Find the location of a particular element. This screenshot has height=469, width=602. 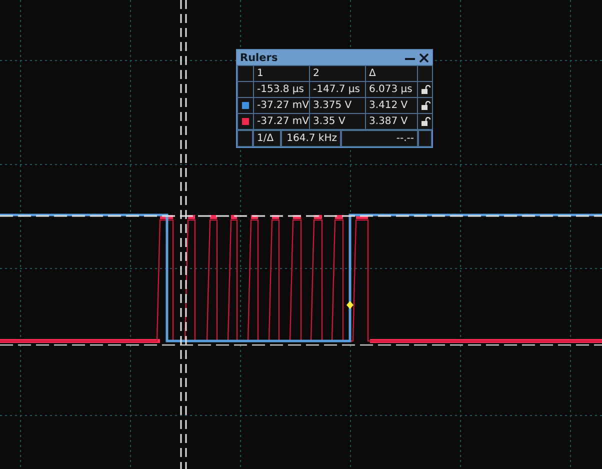

column-header: 1 is located at coordinates (282, 74).